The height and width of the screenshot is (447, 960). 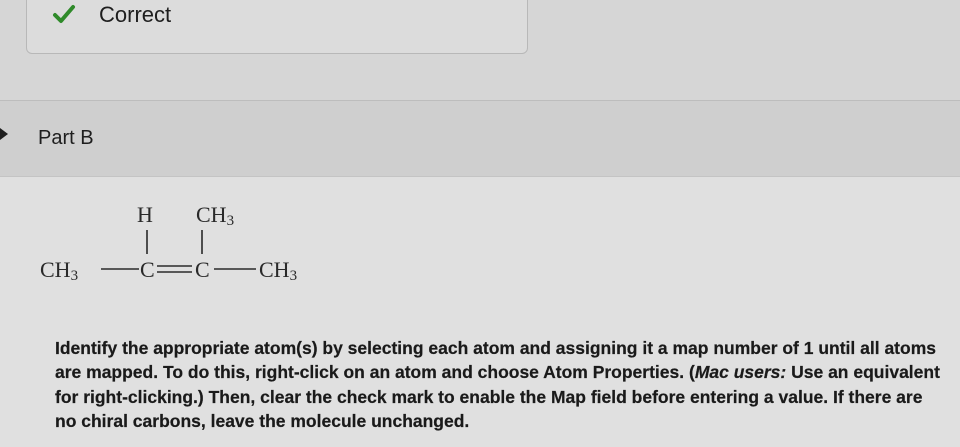 I want to click on molecule-structure: H CH3 CH3 C C CH3, so click(x=190, y=242).